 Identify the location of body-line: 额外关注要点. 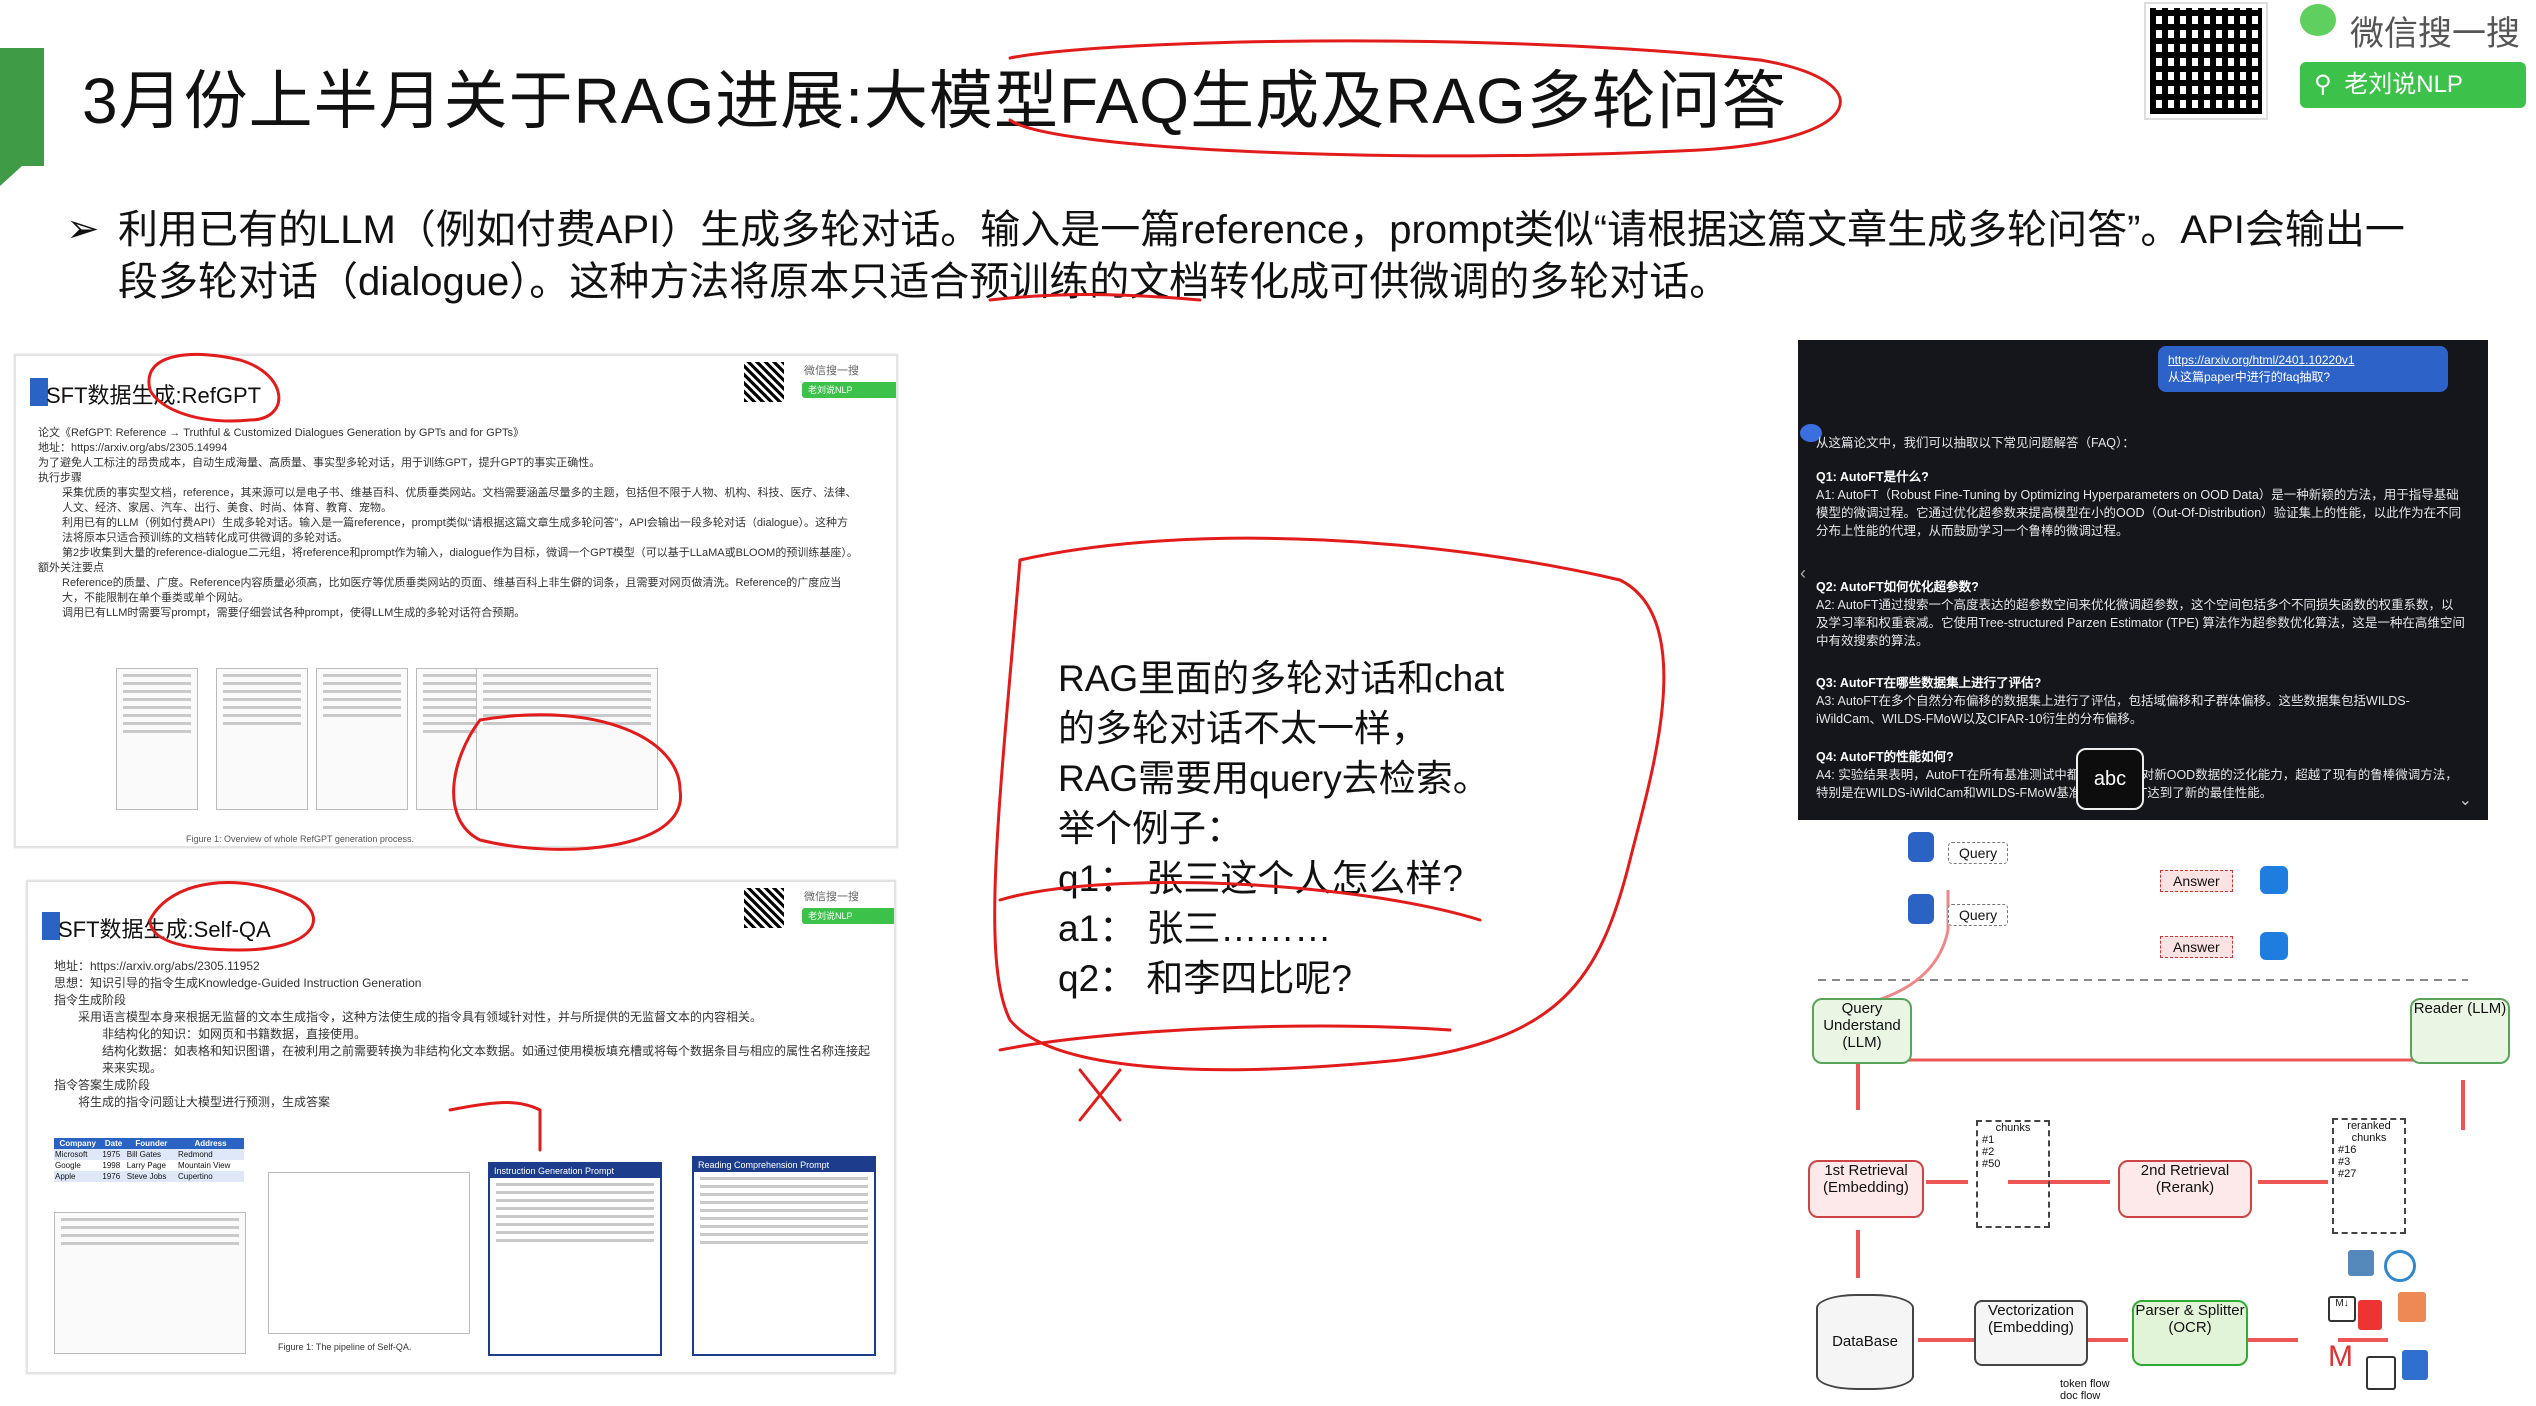
(71, 568).